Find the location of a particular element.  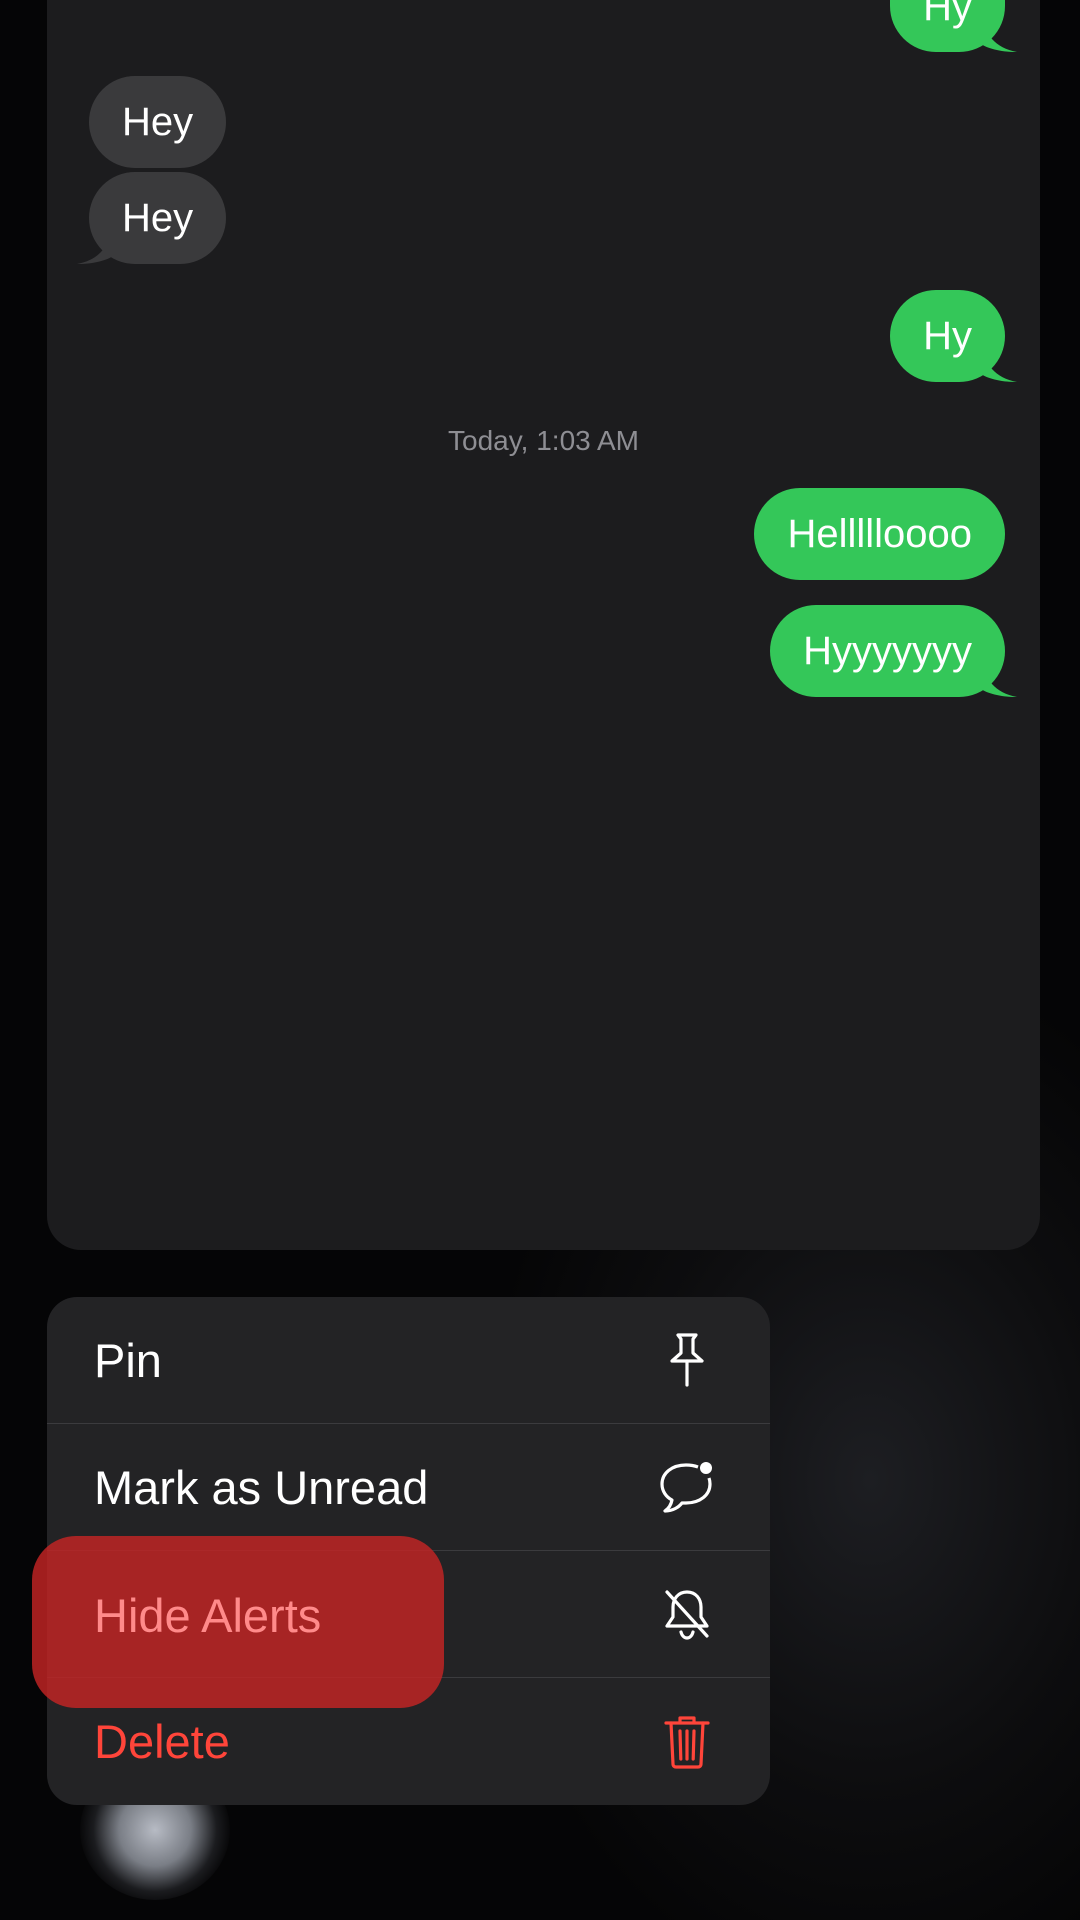

trash-icon is located at coordinates (687, 1742).